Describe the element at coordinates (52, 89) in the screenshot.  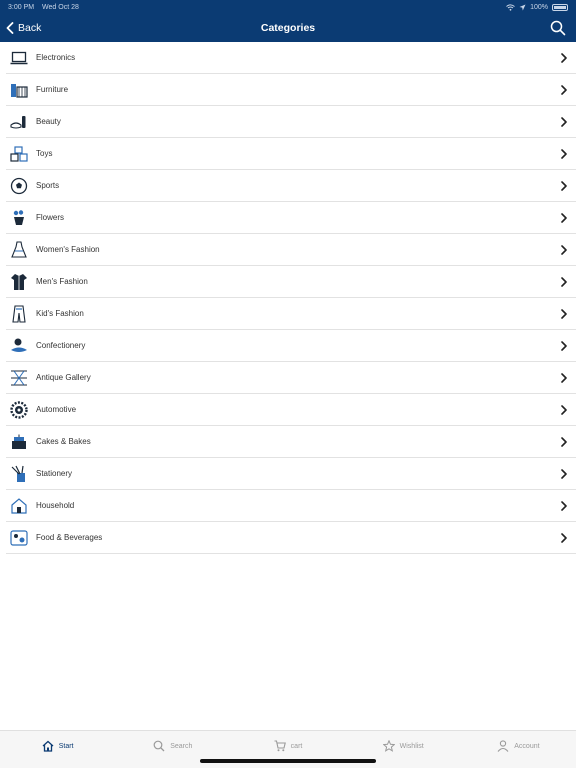
I see `category-label: Furniture` at that location.